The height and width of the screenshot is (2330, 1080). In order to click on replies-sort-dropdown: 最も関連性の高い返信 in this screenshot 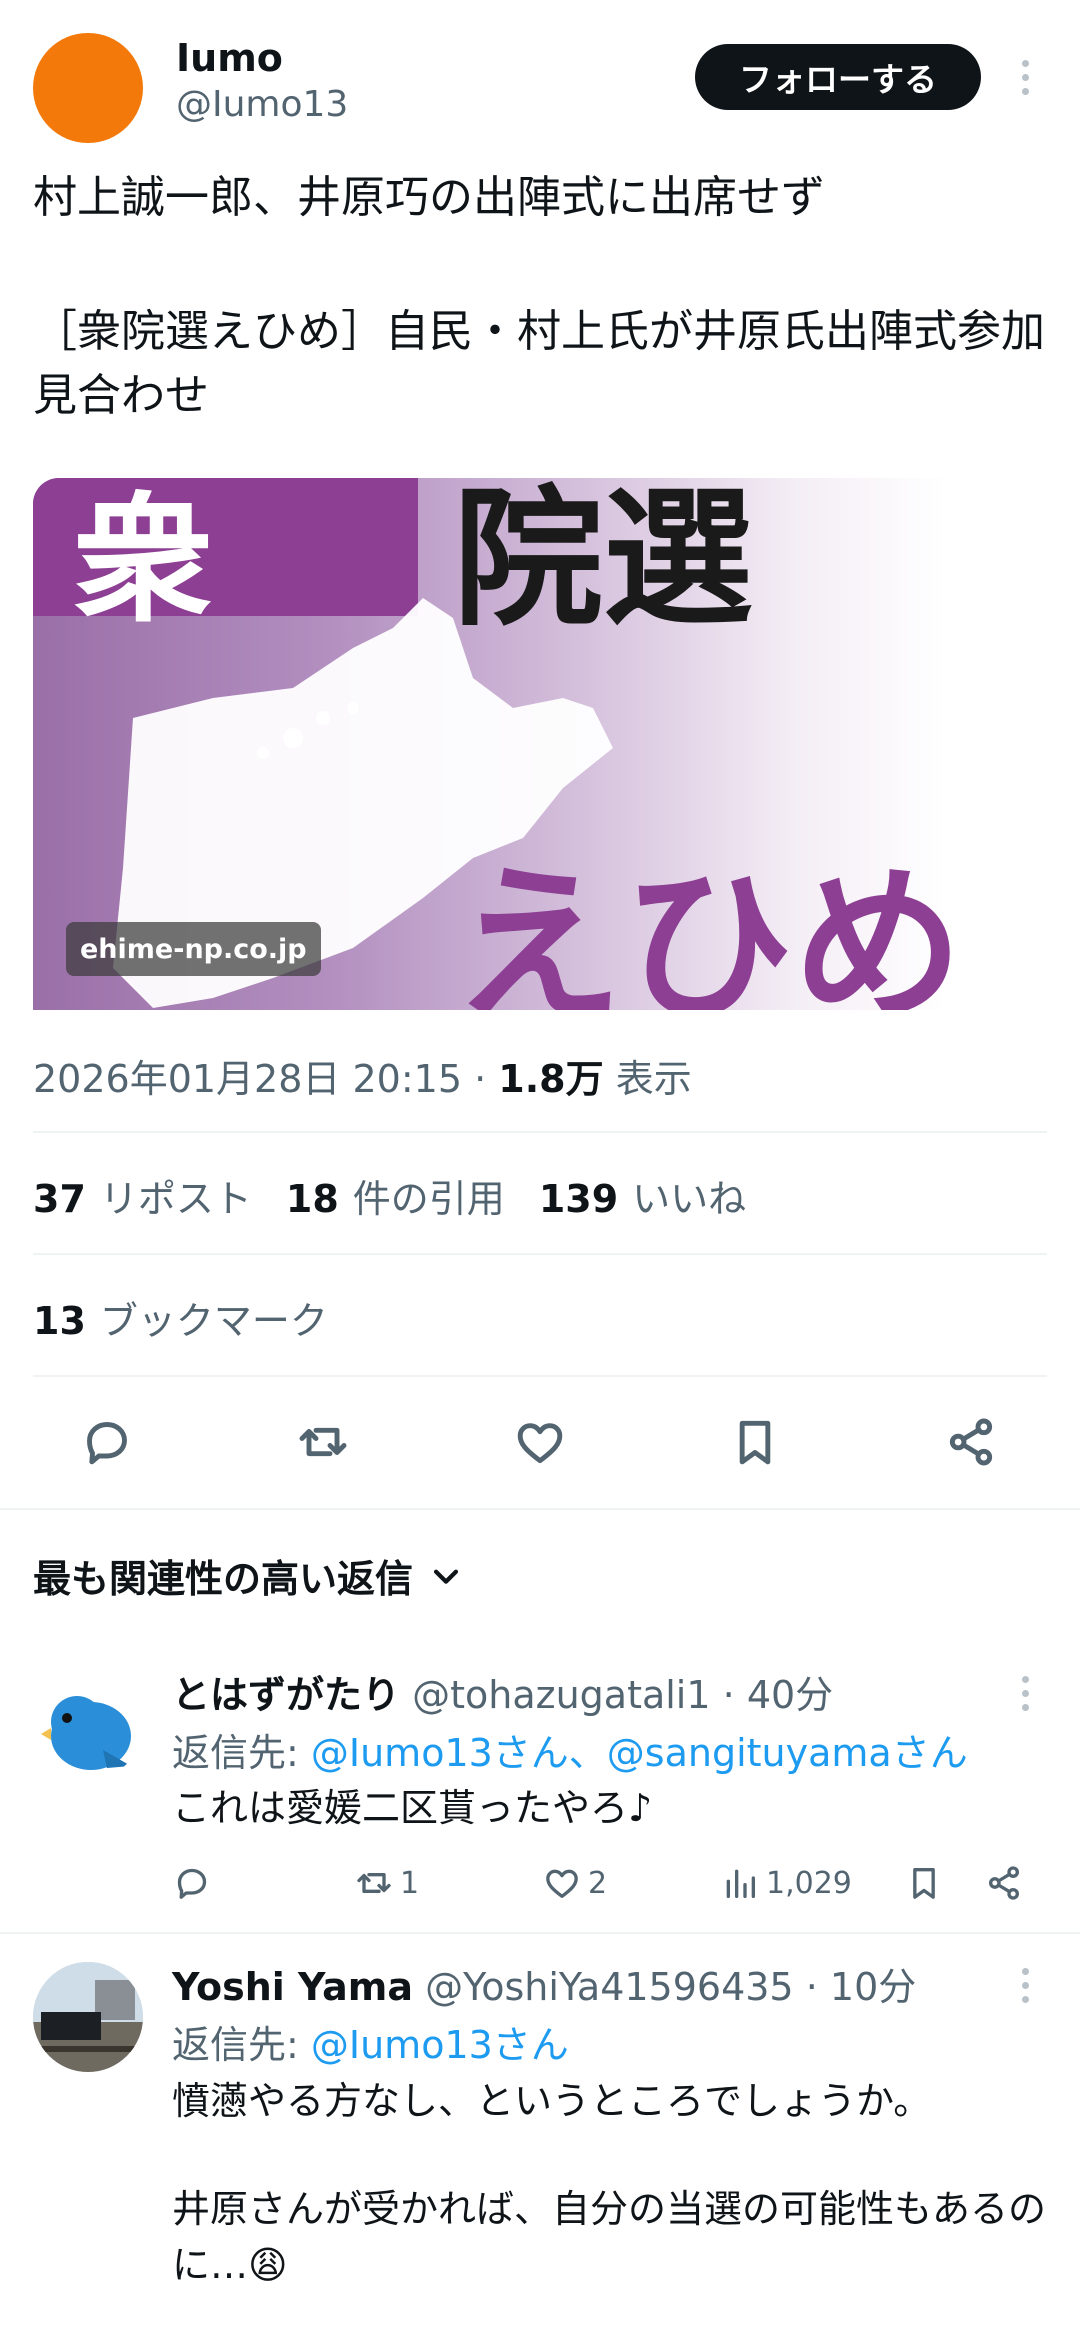, I will do `click(248, 1575)`.